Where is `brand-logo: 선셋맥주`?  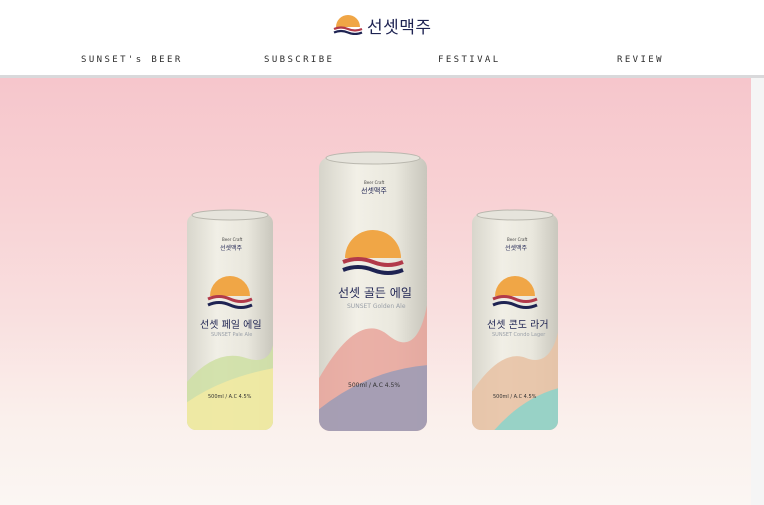 brand-logo: 선셋맥주 is located at coordinates (382, 25).